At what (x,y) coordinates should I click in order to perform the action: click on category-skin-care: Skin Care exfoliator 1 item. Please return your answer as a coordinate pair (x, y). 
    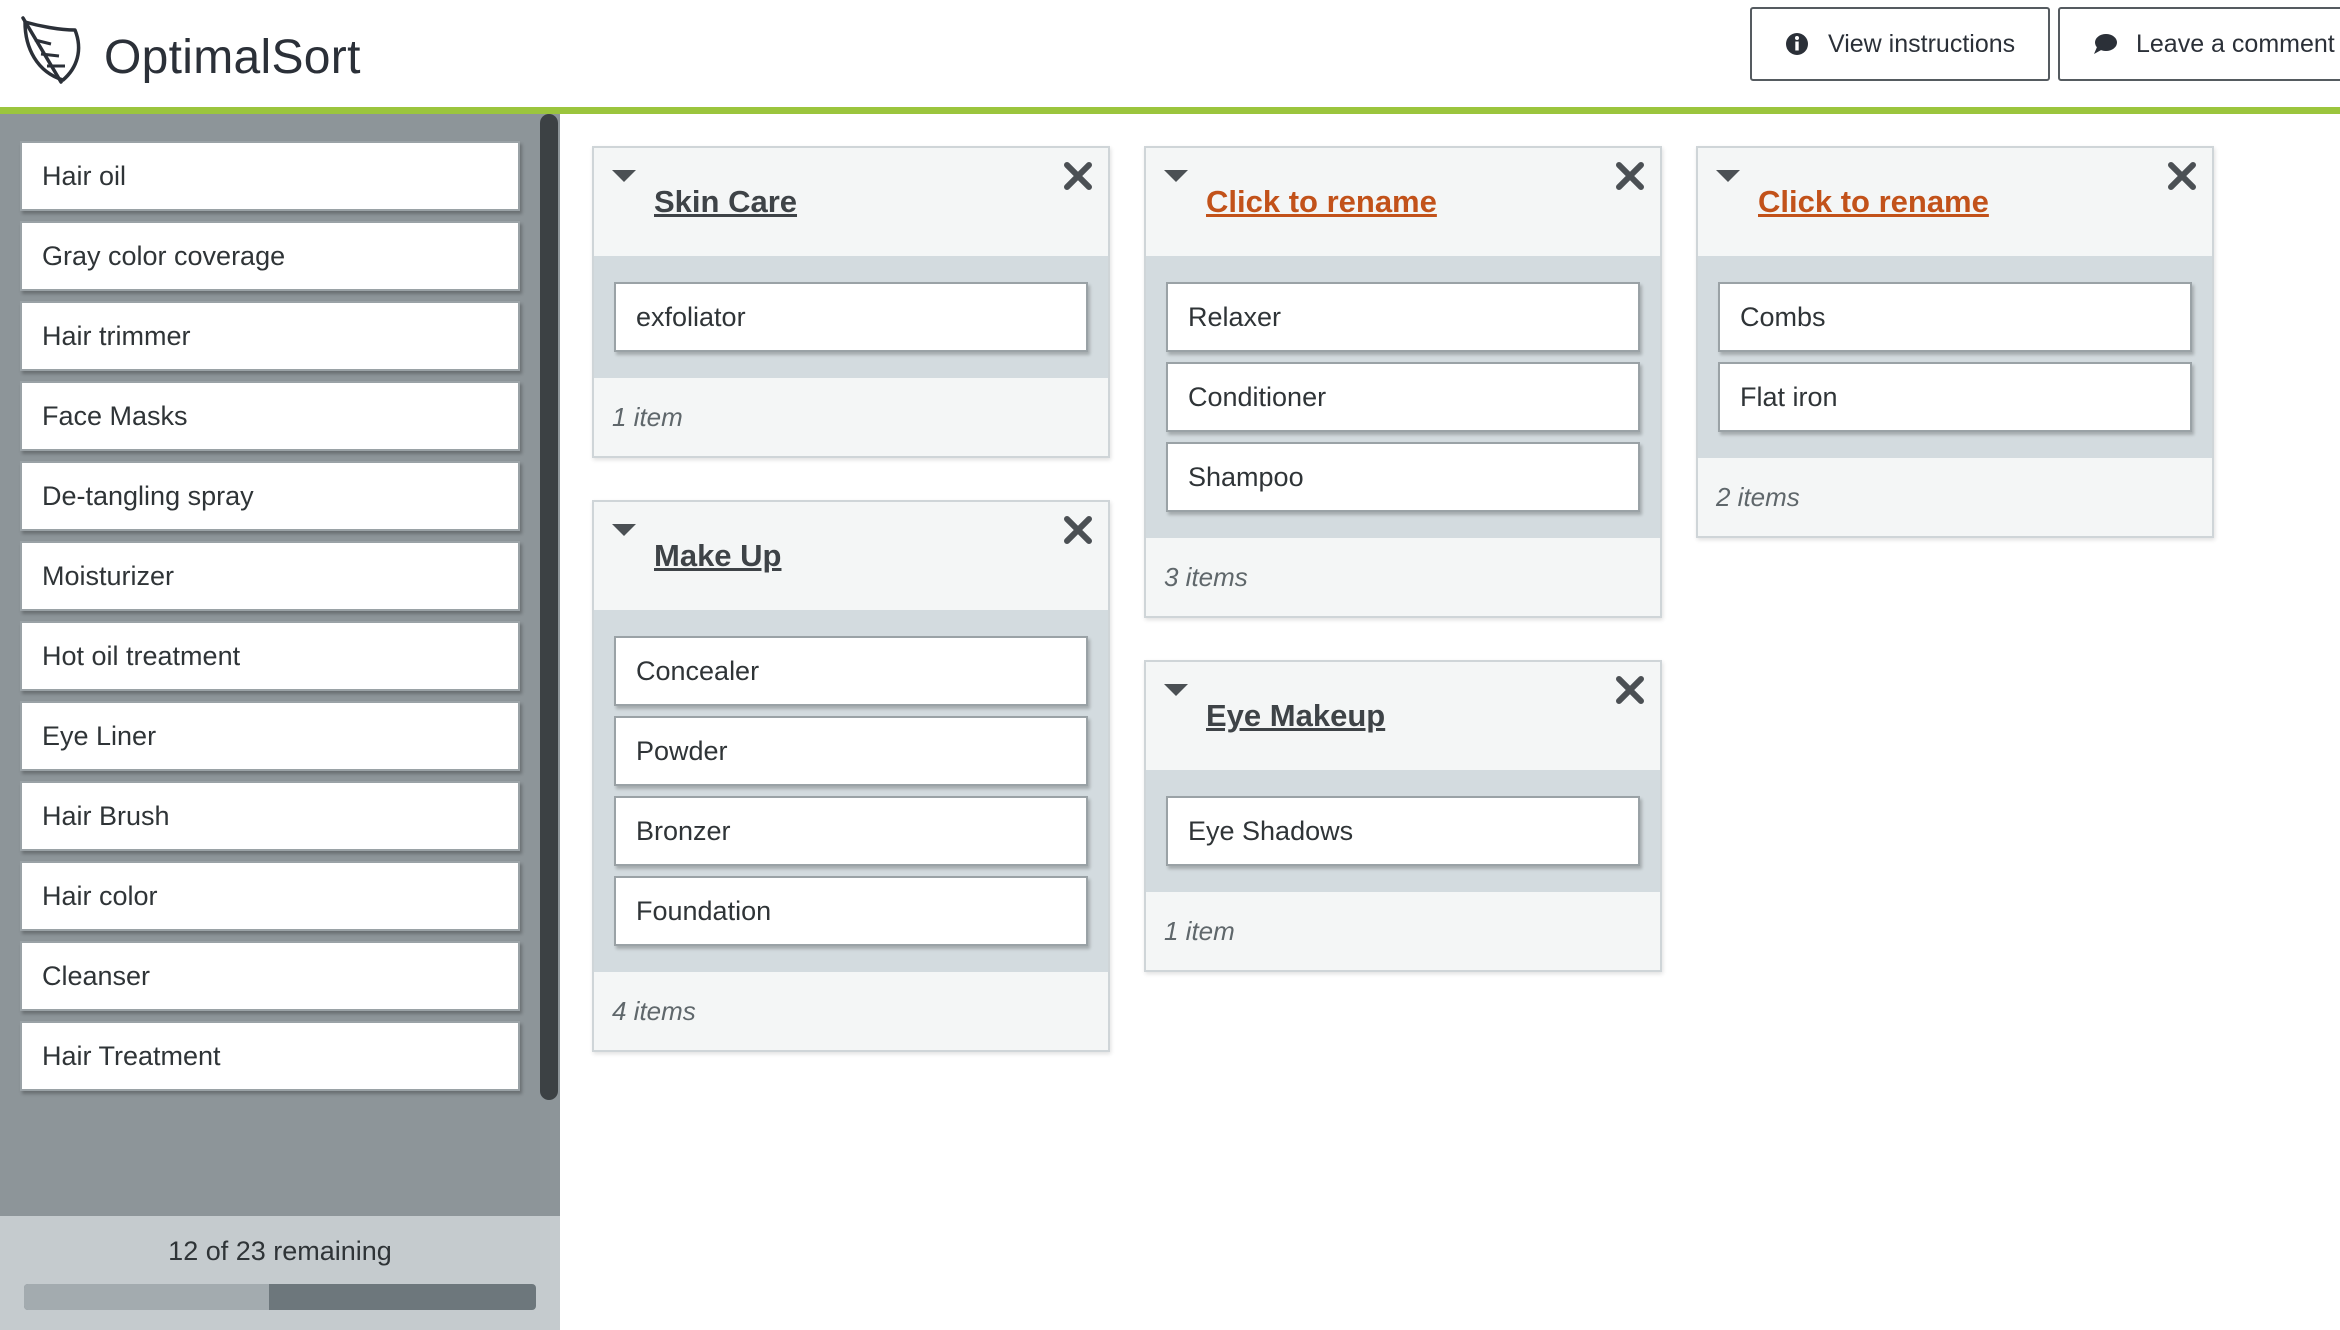
    Looking at the image, I should click on (851, 302).